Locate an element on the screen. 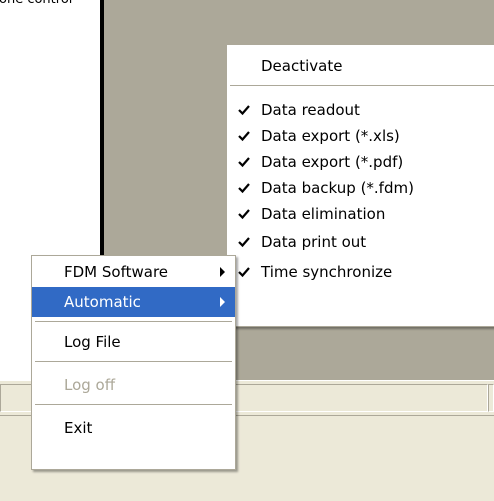  menu-item-label: Data export (*.pdf) is located at coordinates (332, 162).